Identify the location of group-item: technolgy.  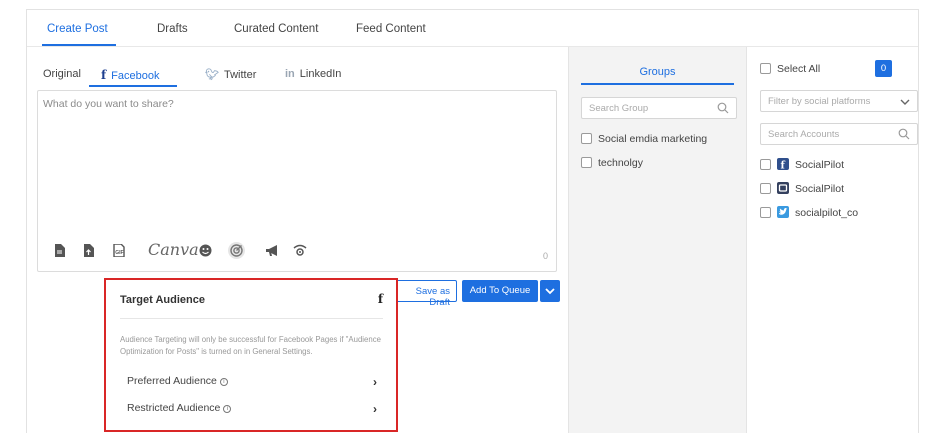
(612, 163).